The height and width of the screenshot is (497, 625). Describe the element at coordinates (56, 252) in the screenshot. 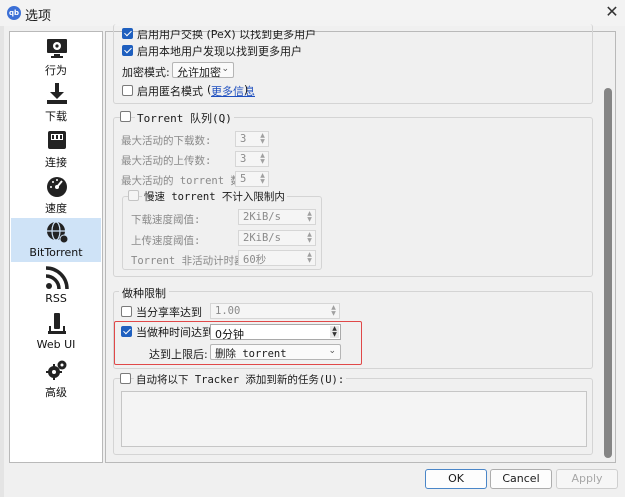

I see `sidebar-item-label: BitTorrent` at that location.